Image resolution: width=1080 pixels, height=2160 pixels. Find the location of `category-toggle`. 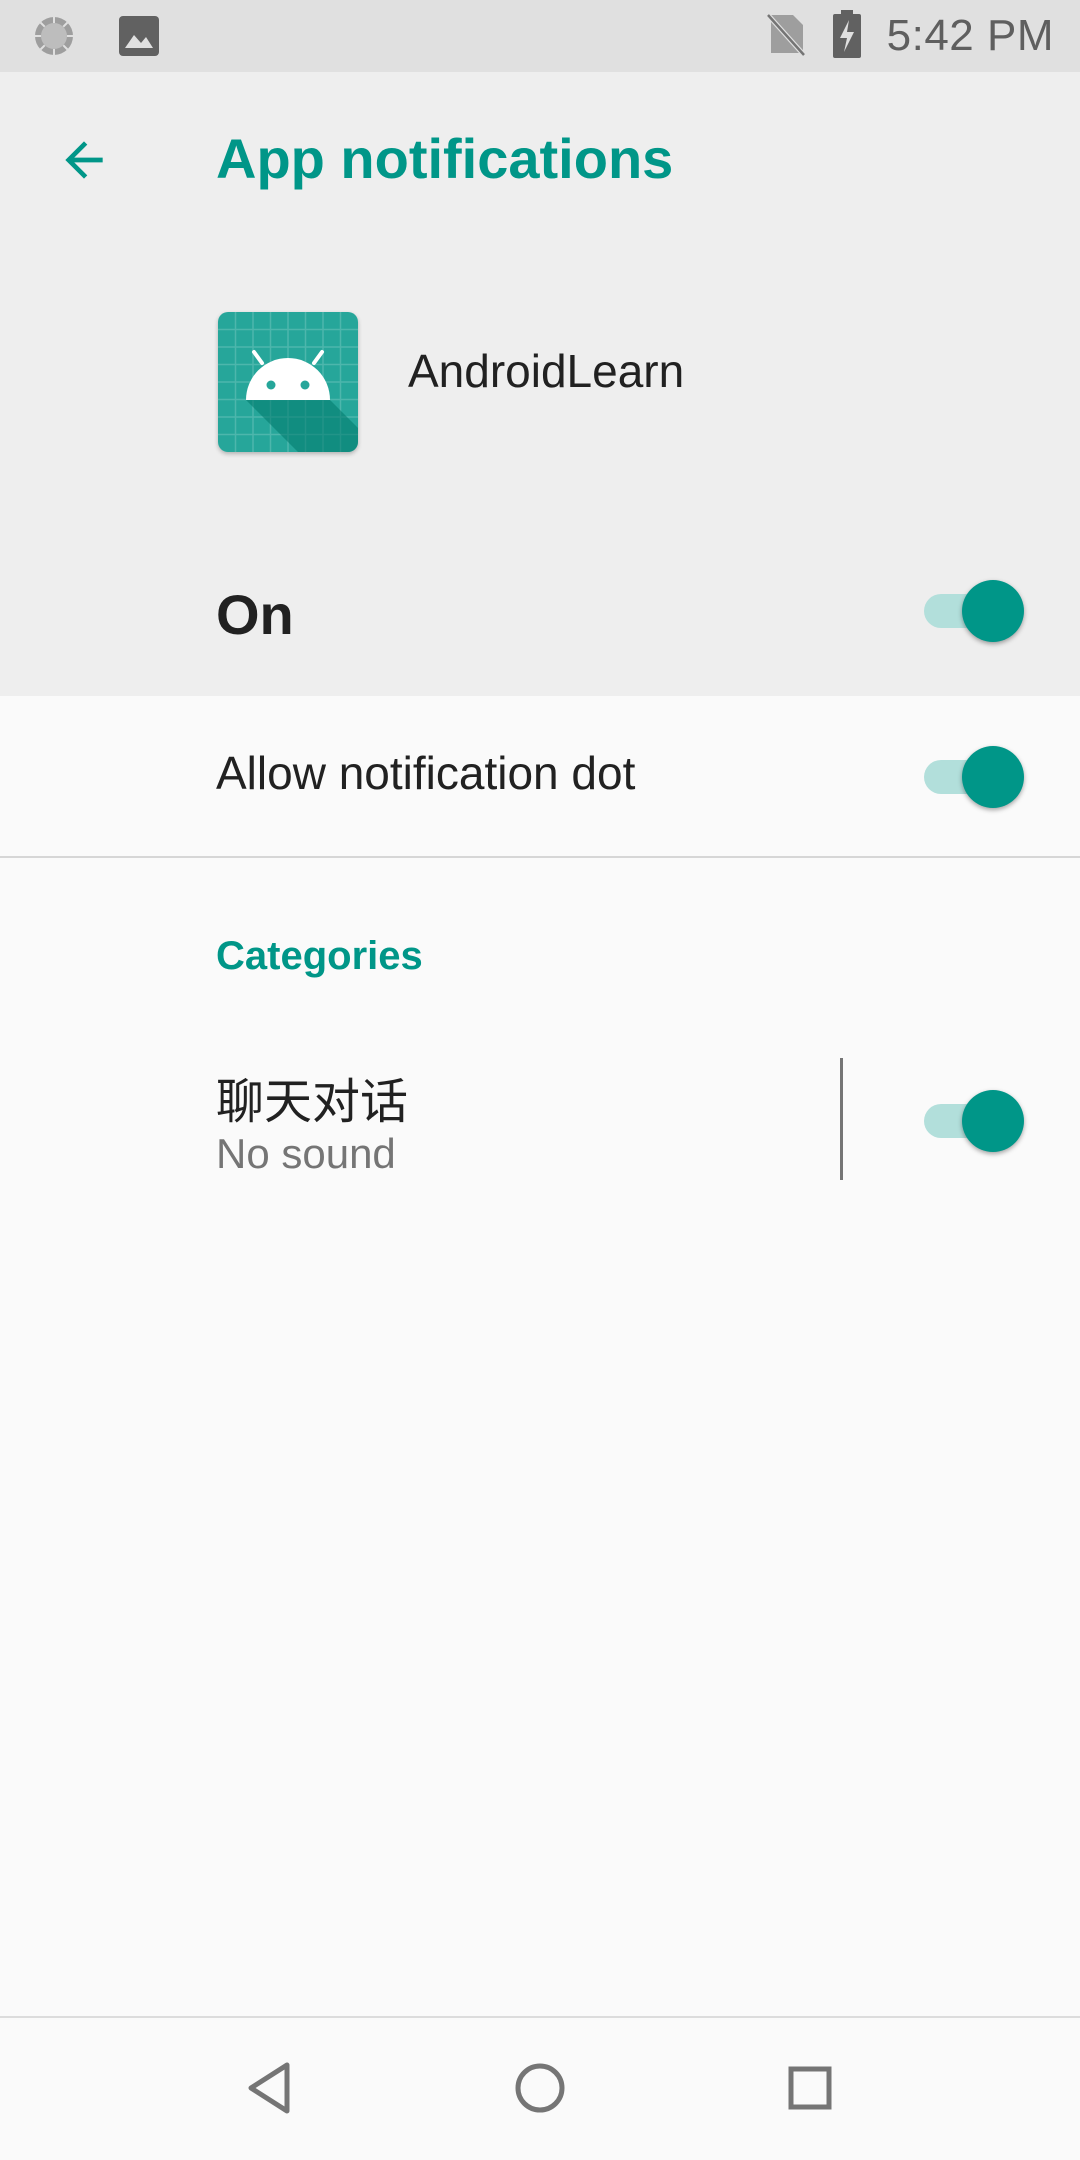

category-toggle is located at coordinates (974, 1121).